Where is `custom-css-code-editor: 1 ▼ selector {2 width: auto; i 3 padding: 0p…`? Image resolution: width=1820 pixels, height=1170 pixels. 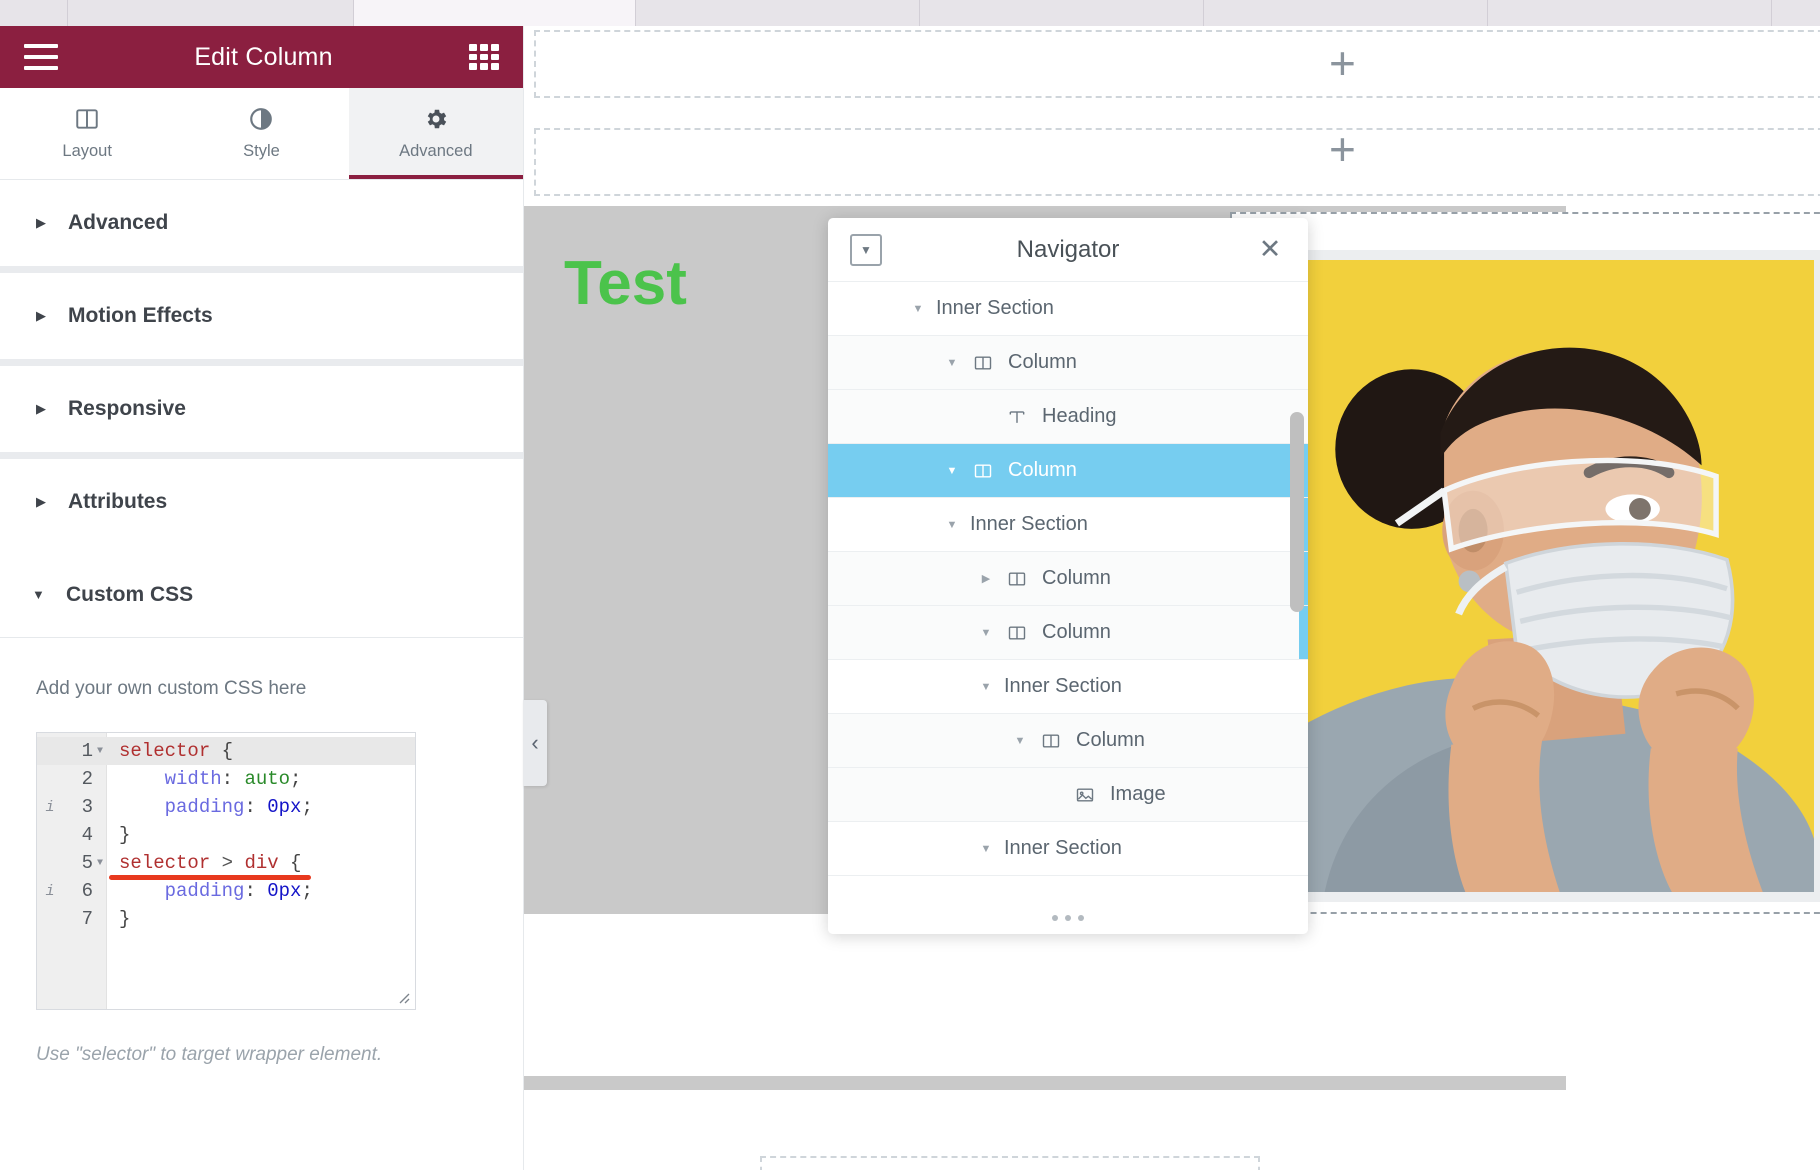 custom-css-code-editor: 1 ▼ selector {2 width: auto; i 3 padding: 0p… is located at coordinates (226, 871).